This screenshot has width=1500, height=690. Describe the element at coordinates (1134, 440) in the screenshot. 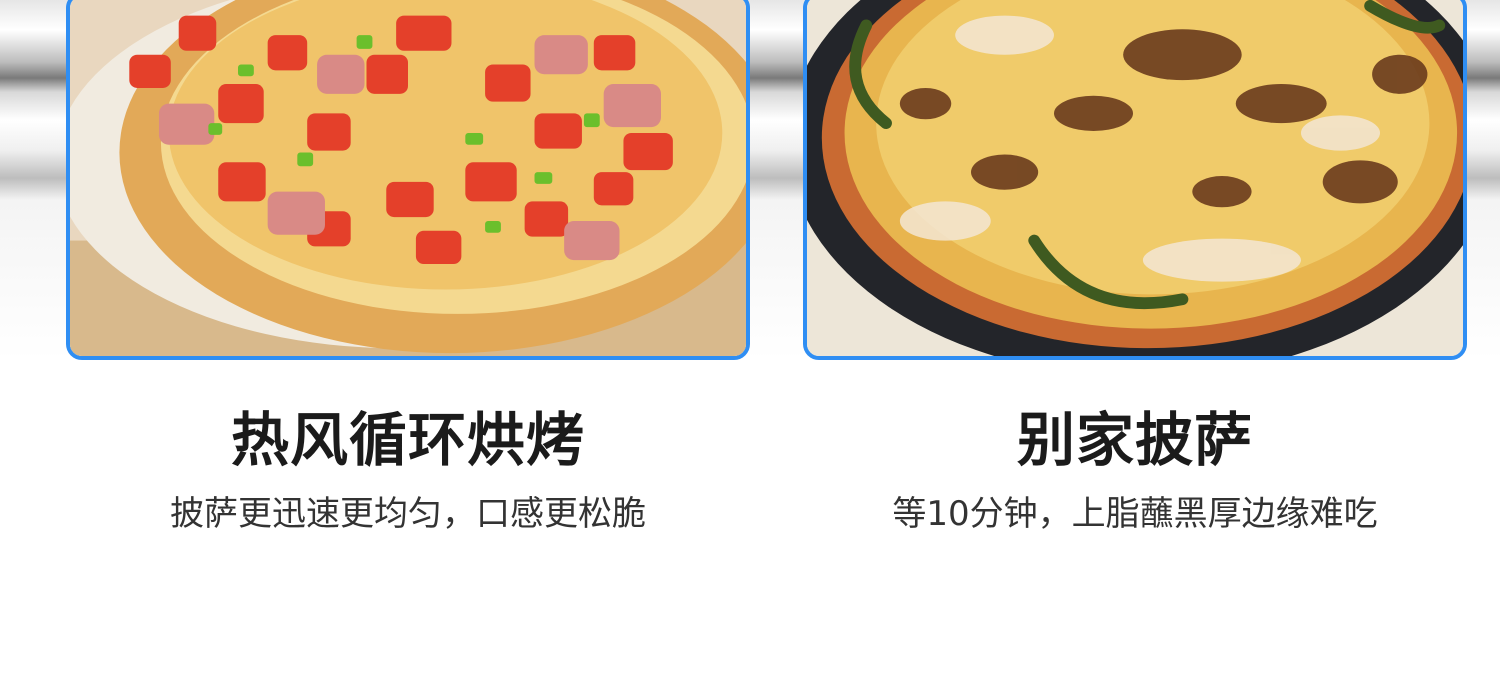

I see `right-title: 别家披萨` at that location.